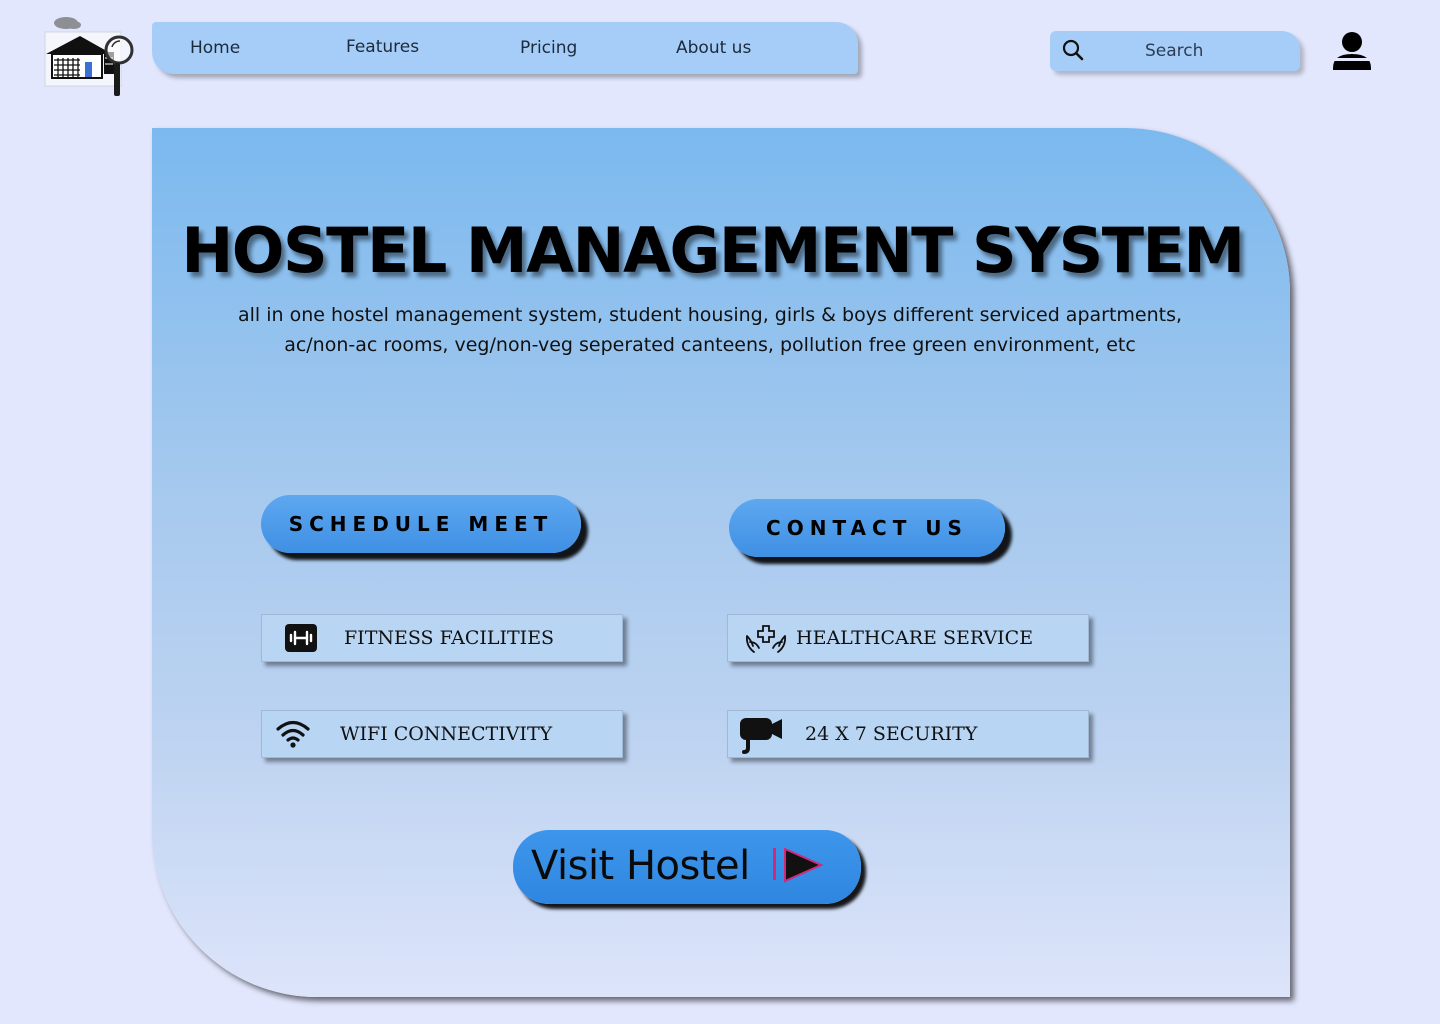 This screenshot has width=1440, height=1024. Describe the element at coordinates (1352, 52) in the screenshot. I see `user-account-icon` at that location.